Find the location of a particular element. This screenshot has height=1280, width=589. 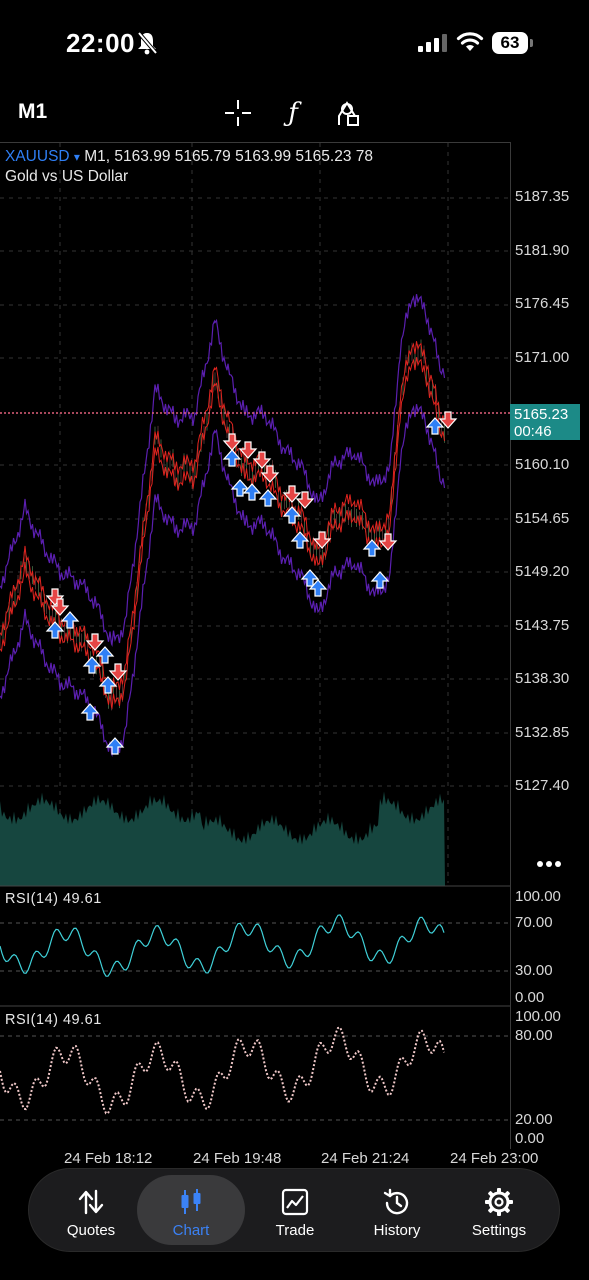

nav-quotes: Quotes is located at coordinates (91, 1210).